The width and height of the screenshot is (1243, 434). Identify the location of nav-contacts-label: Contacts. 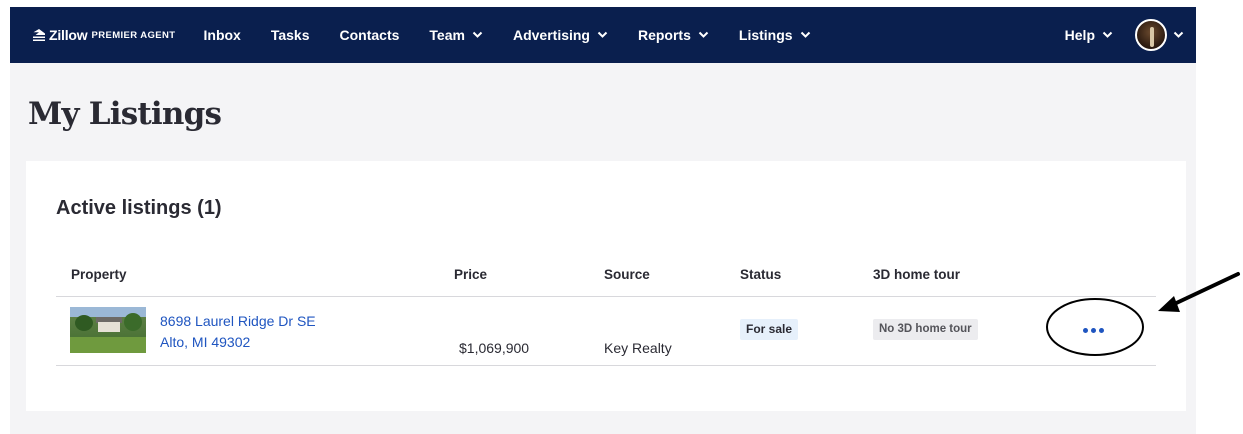
(369, 35).